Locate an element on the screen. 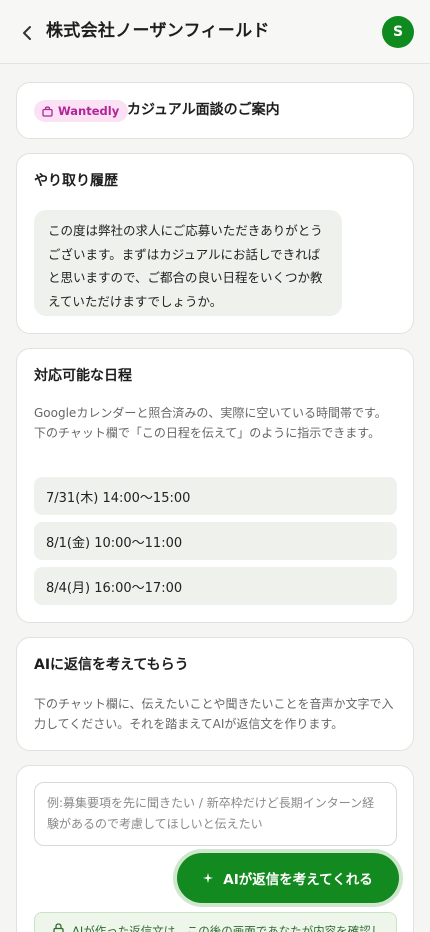  sparkle-icon is located at coordinates (208, 878).